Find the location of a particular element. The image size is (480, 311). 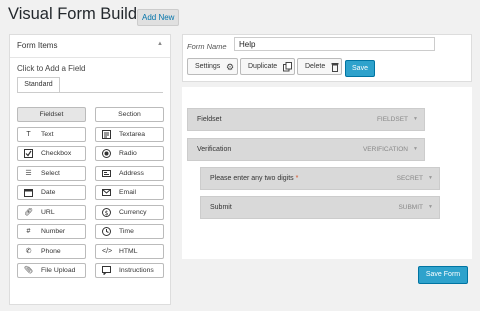

clock-icon is located at coordinates (106, 231).